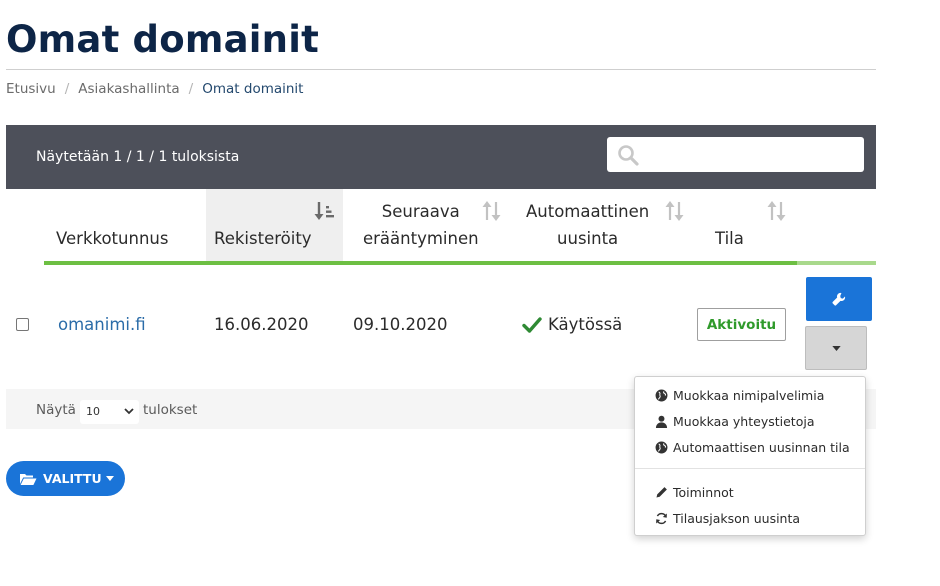 Image resolution: width=940 pixels, height=586 pixels. Describe the element at coordinates (112, 238) in the screenshot. I see `column-label-domain: Verkkotunnus` at that location.